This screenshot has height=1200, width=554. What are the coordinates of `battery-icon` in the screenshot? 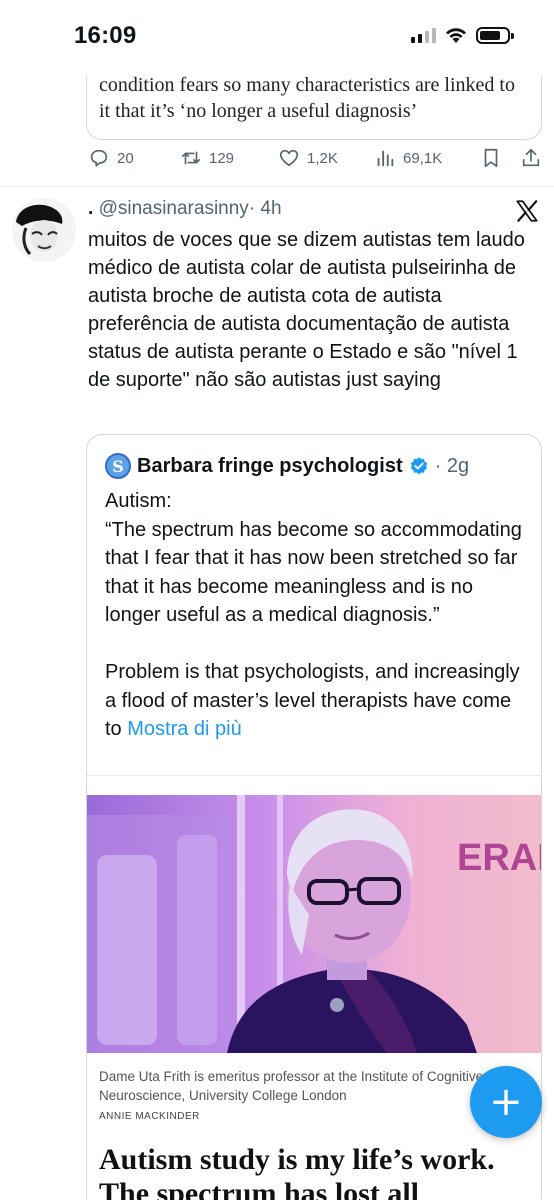 It's located at (495, 35).